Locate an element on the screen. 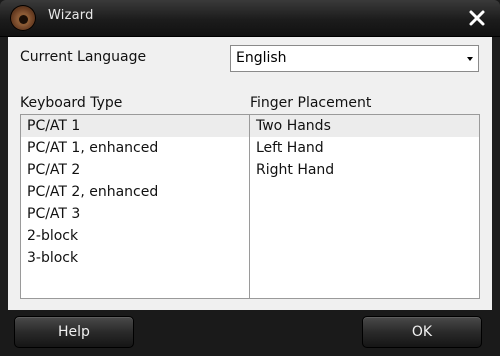 The width and height of the screenshot is (500, 356). button-bar: Help OK is located at coordinates (250, 333).